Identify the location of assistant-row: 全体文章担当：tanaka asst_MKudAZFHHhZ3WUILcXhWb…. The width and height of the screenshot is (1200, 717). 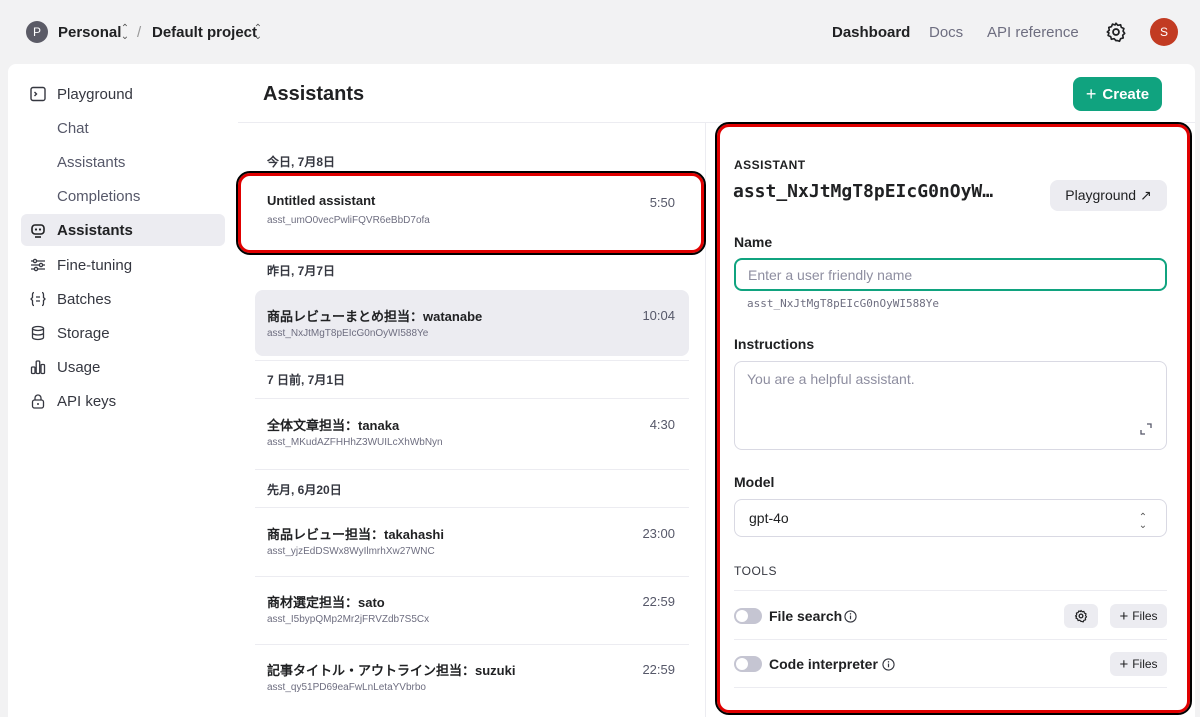
(472, 432).